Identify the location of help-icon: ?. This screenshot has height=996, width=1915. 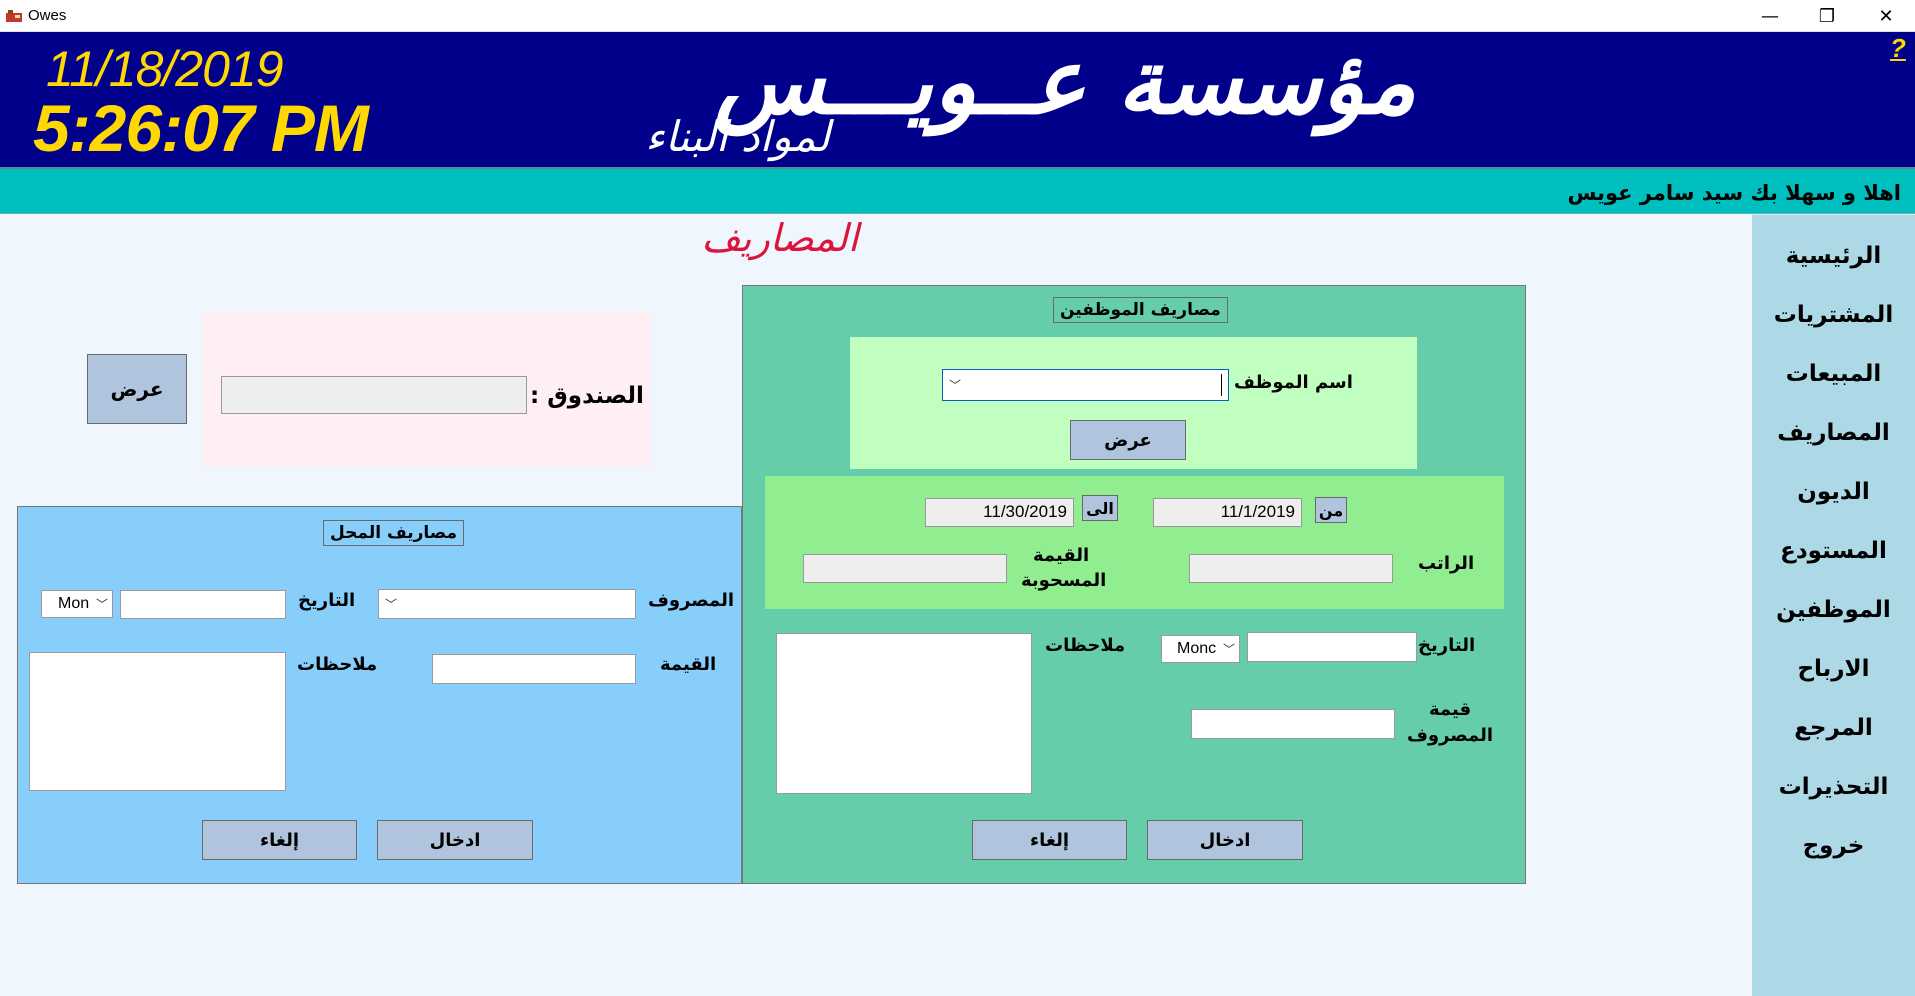
(1898, 48).